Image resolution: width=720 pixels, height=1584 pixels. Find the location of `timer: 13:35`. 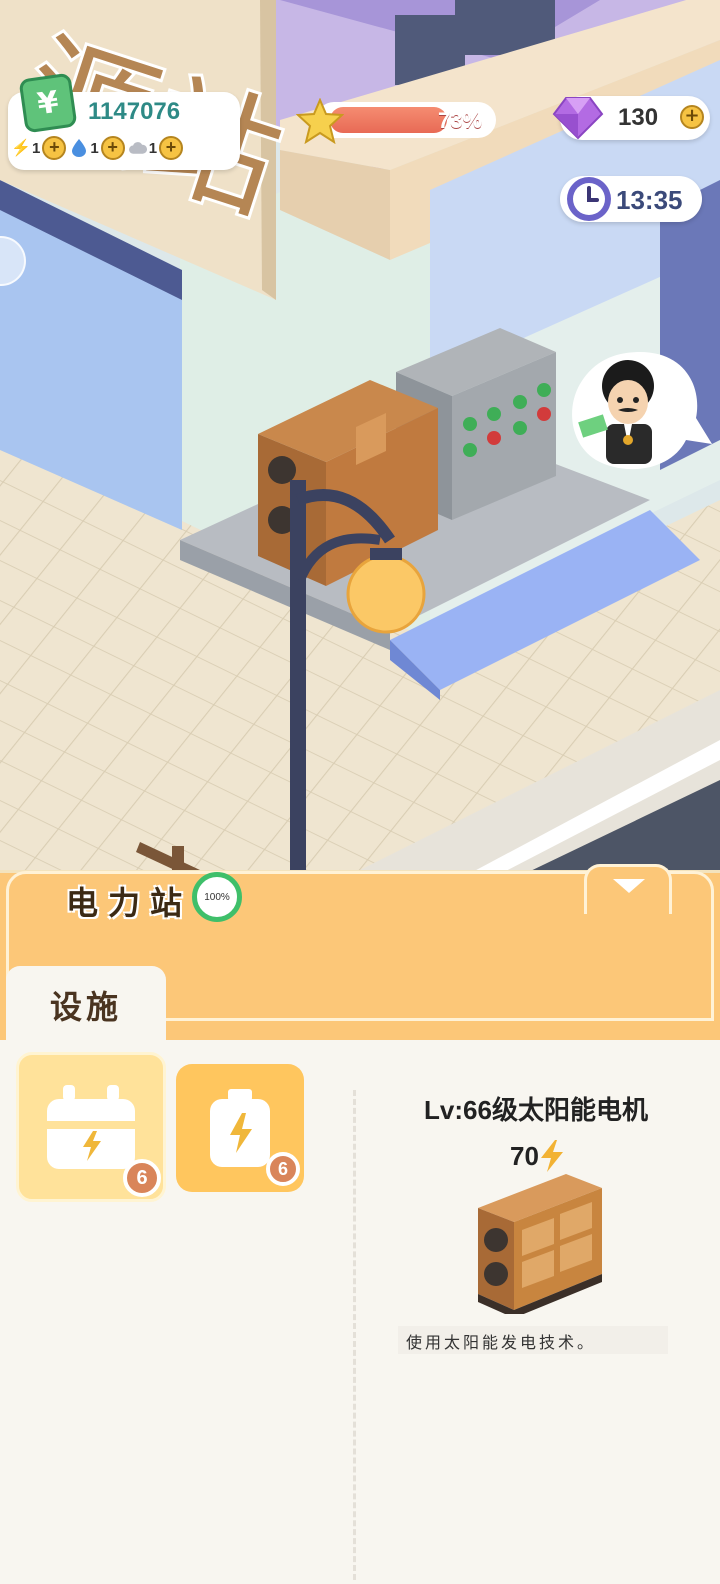

timer: 13:35 is located at coordinates (631, 199).